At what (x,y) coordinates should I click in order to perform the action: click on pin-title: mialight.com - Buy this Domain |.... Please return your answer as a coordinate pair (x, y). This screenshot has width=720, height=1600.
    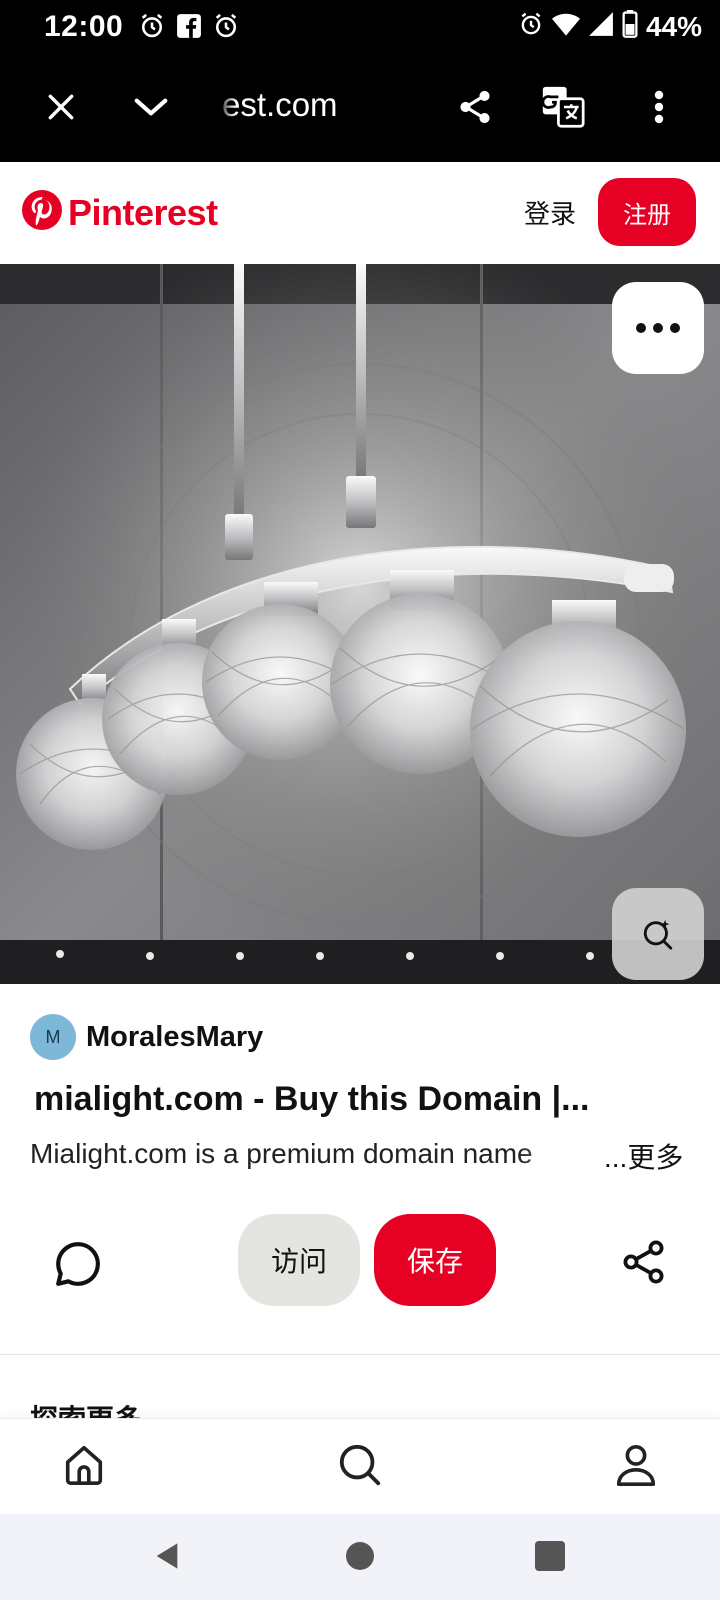
    Looking at the image, I should click on (312, 1099).